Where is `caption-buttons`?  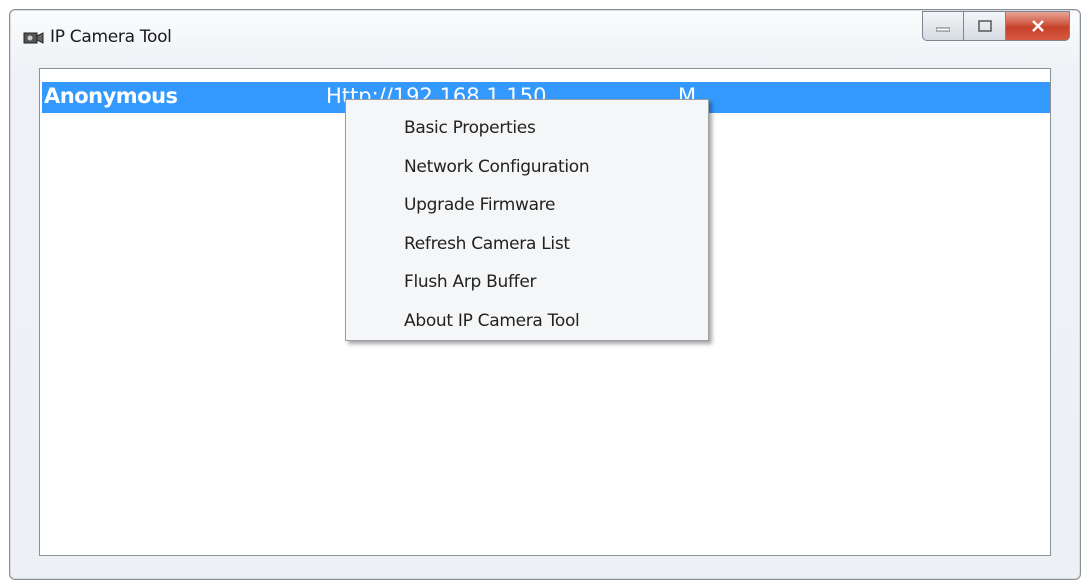
caption-buttons is located at coordinates (996, 26).